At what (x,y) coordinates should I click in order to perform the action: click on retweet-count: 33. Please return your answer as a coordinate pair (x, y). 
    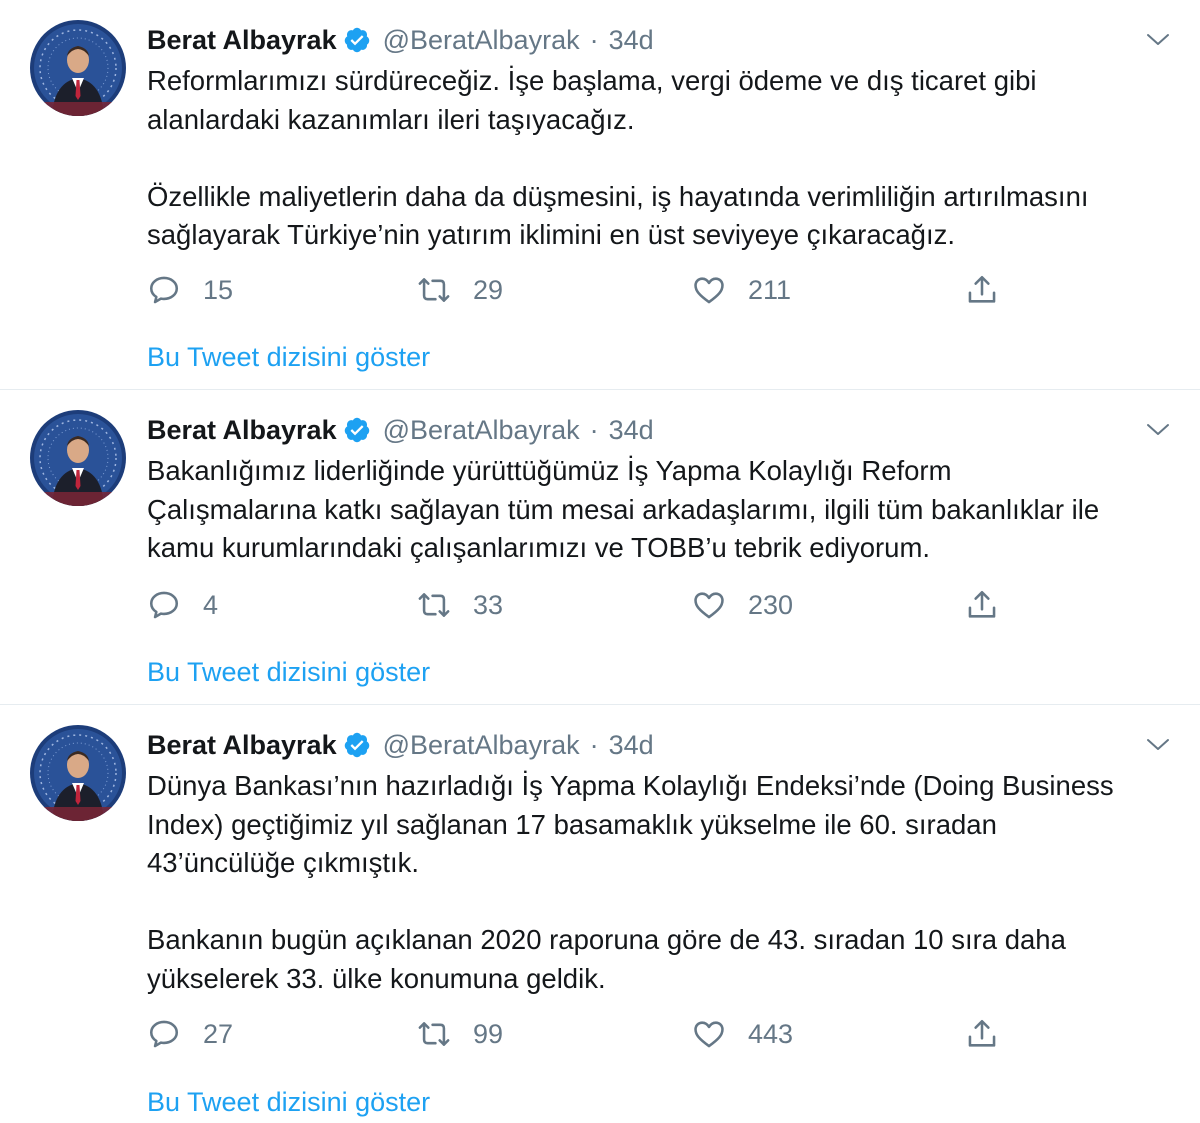
    Looking at the image, I should click on (488, 604).